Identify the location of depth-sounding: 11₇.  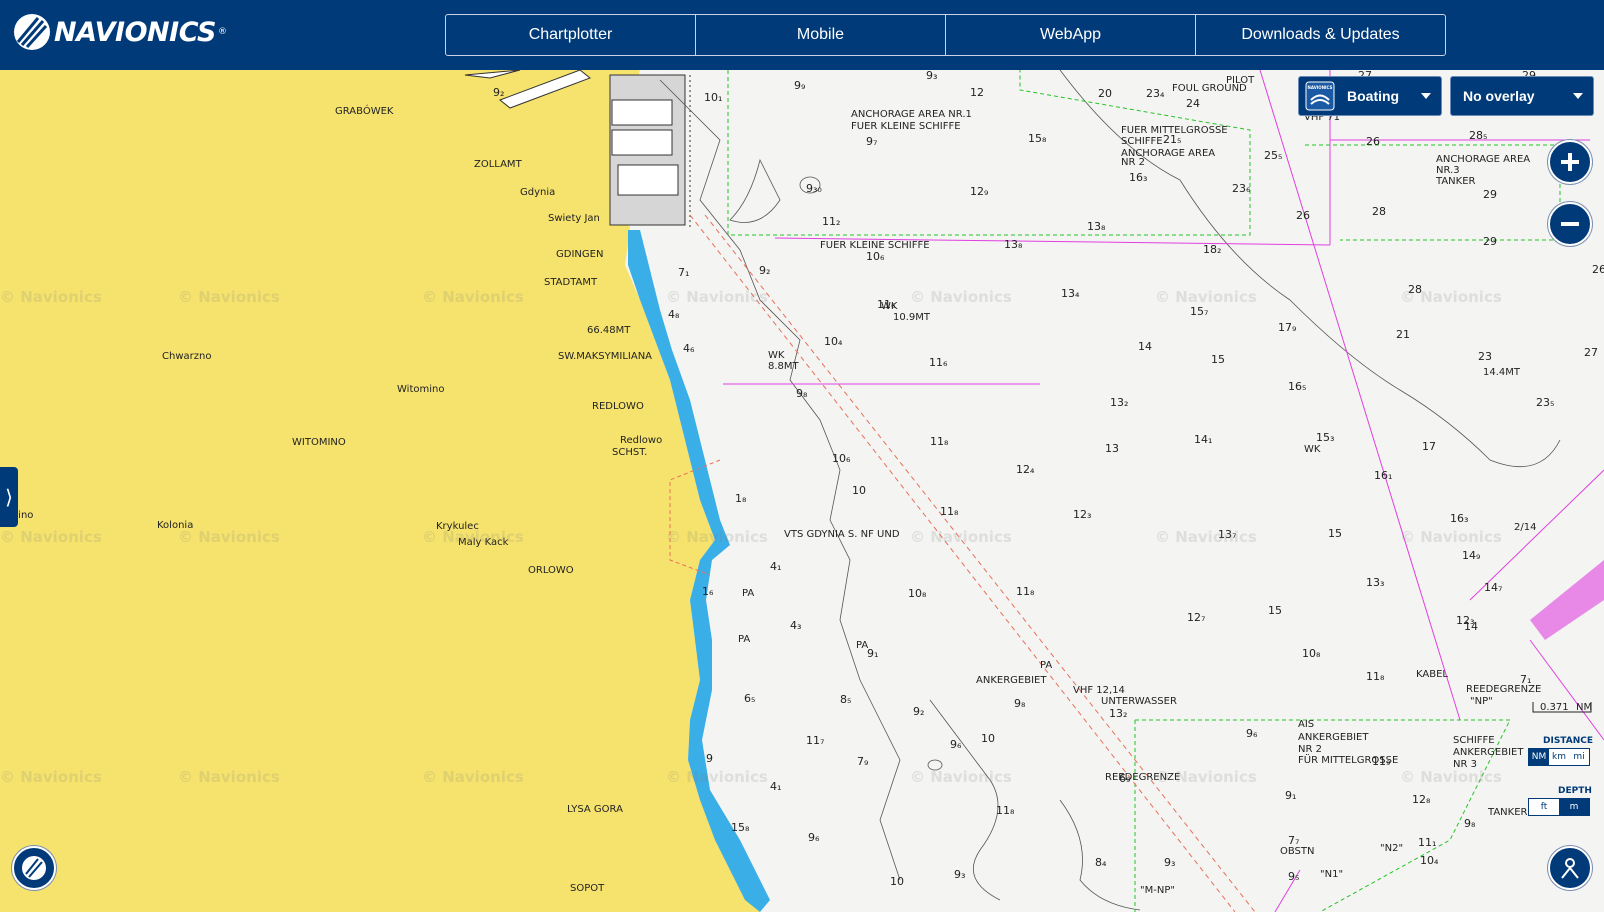
(815, 740).